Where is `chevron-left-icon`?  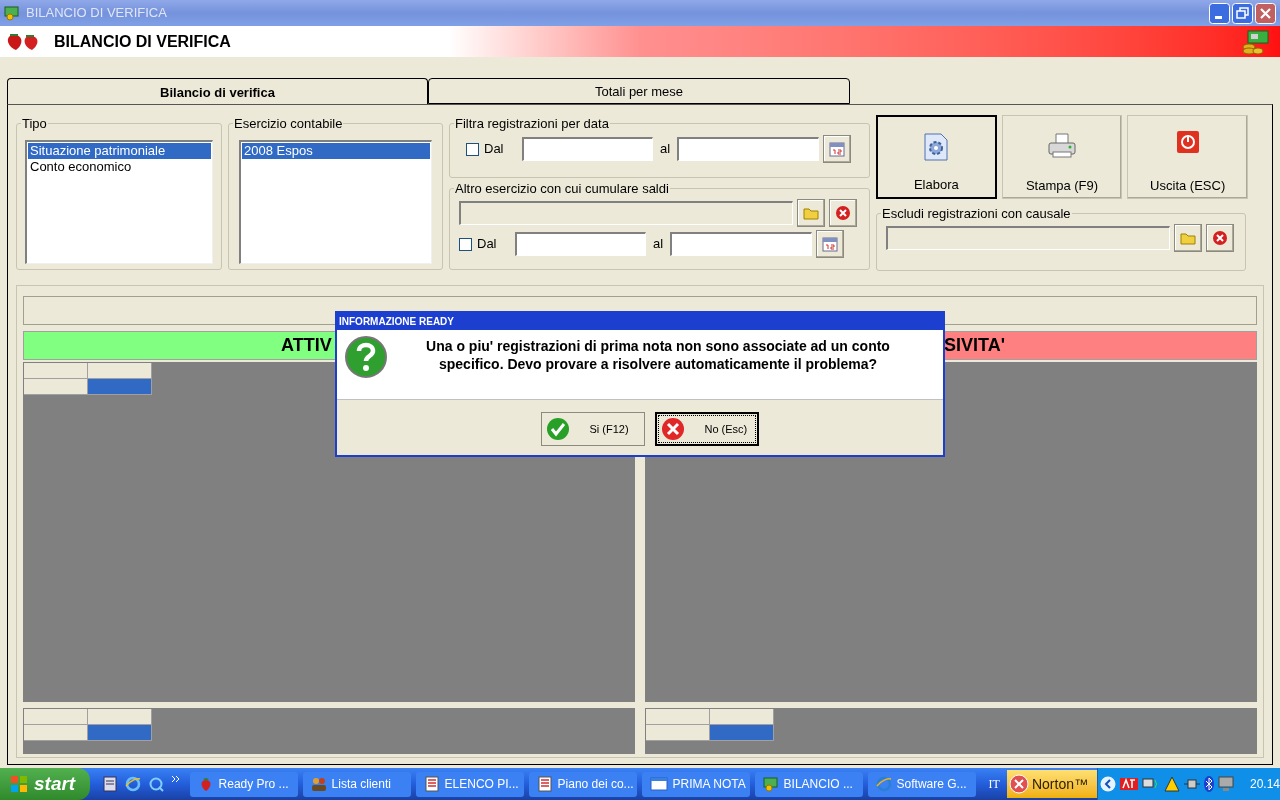 chevron-left-icon is located at coordinates (1107, 784).